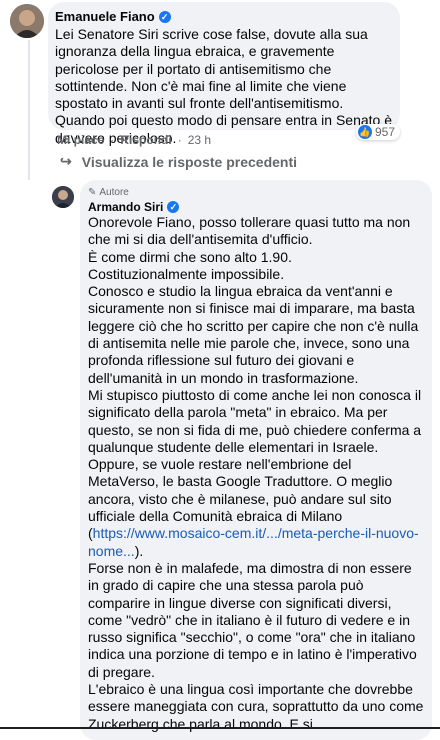  What do you see at coordinates (80, 140) in the screenshot?
I see `like-button: Mi piace` at bounding box center [80, 140].